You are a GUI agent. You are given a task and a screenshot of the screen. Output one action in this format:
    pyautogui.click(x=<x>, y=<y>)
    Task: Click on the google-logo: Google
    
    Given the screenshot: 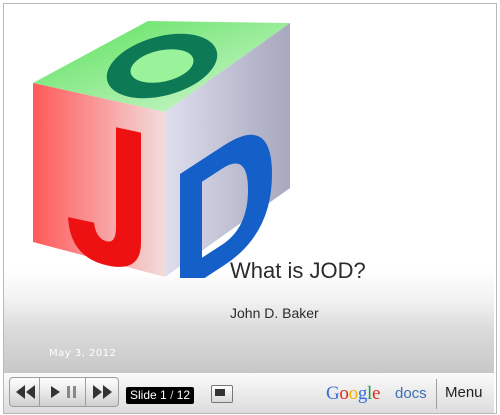 What is the action you would take?
    pyautogui.click(x=353, y=393)
    